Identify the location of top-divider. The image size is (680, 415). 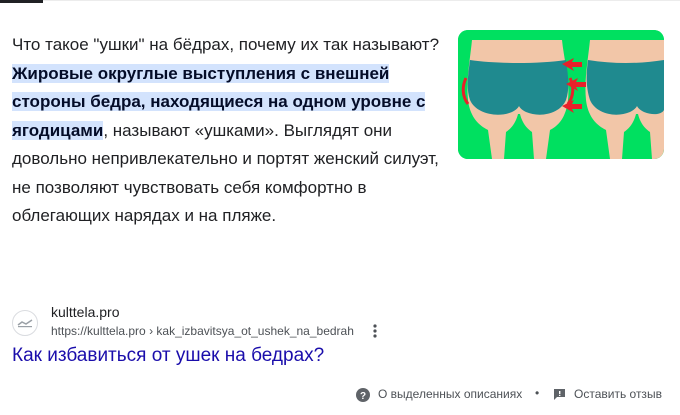
(340, 0).